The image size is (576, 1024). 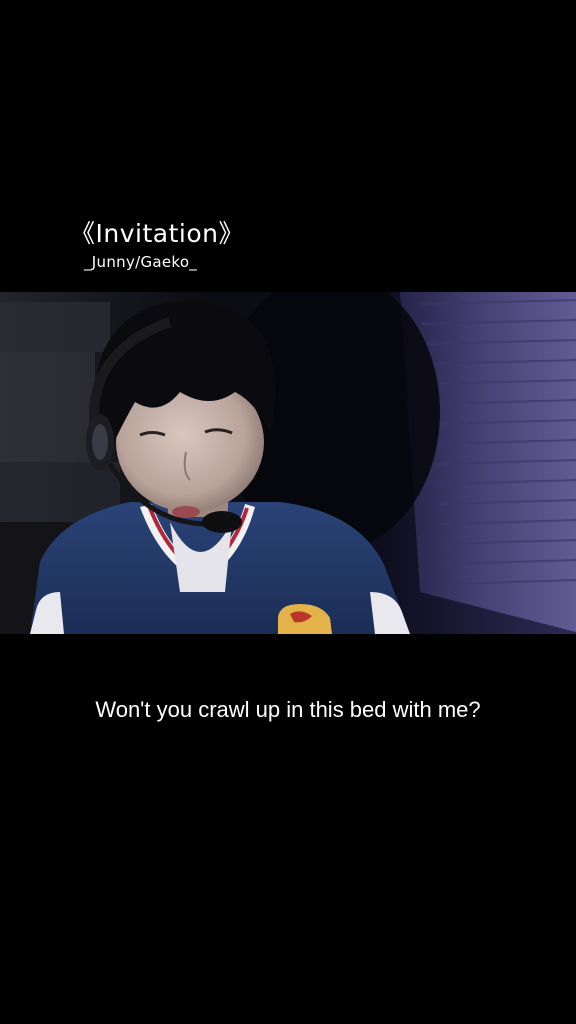 What do you see at coordinates (157, 233) in the screenshot?
I see `song-title: 《Invitation》` at bounding box center [157, 233].